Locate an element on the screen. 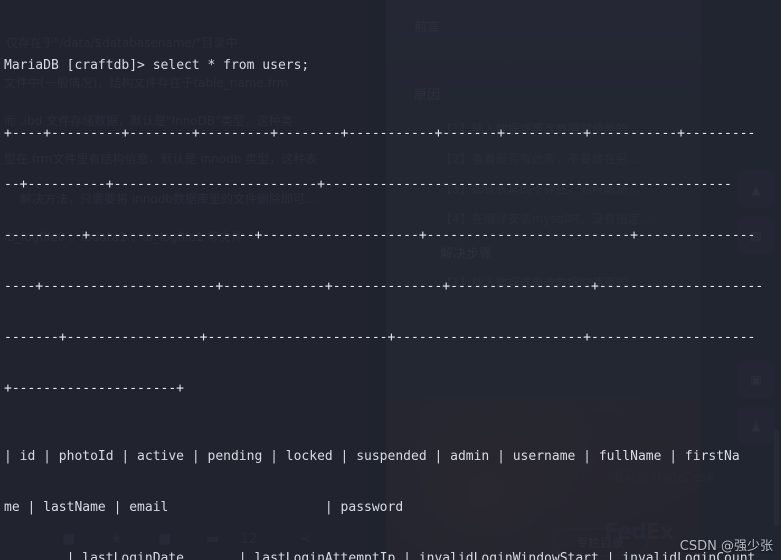  prompt-label: MariaDB [craftdb]> is located at coordinates (78, 65).